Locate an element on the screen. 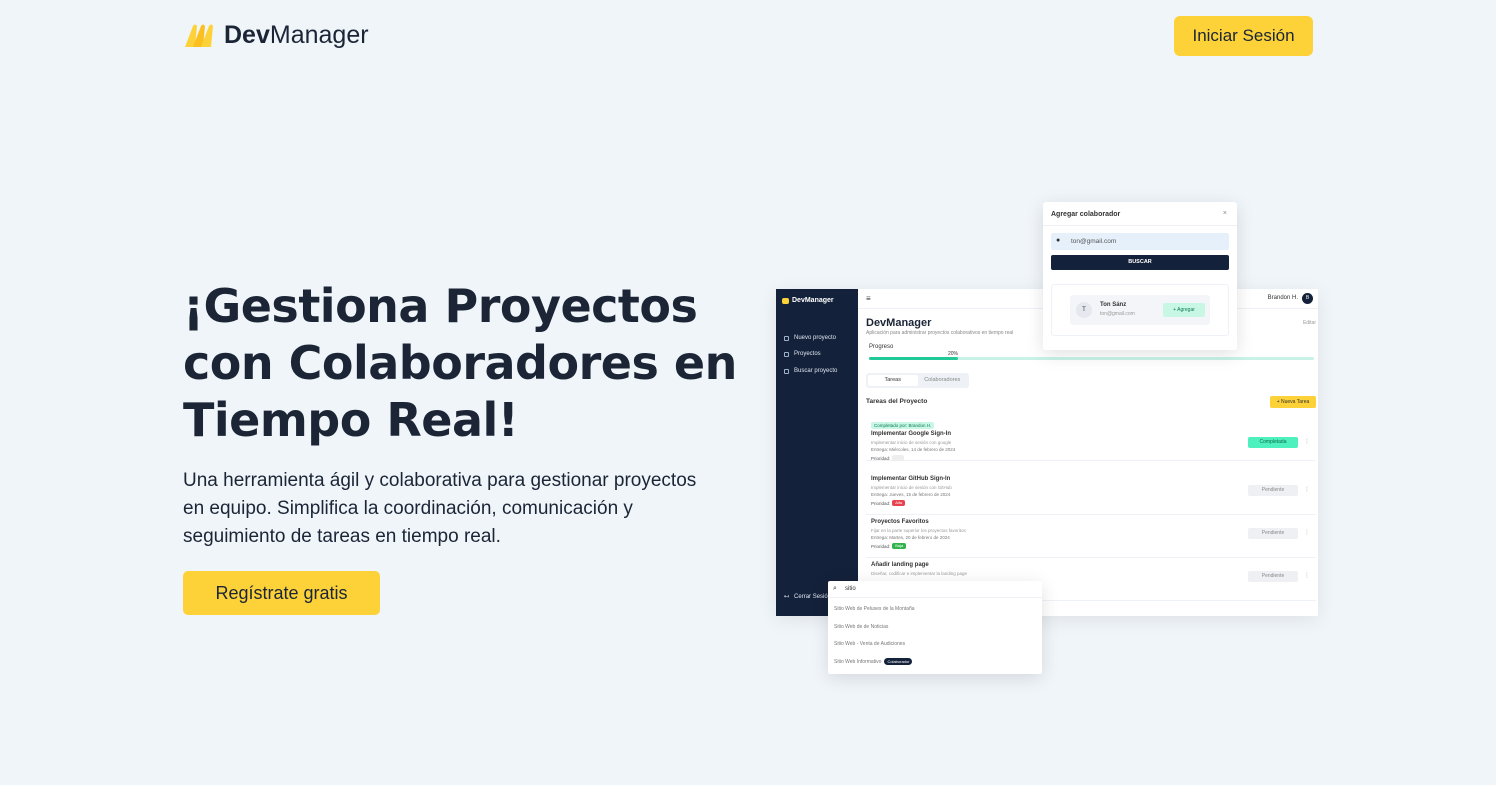 The image size is (1496, 785). task-date: Entrega: Martes, 20 de febrero de 2024 is located at coordinates (910, 537).